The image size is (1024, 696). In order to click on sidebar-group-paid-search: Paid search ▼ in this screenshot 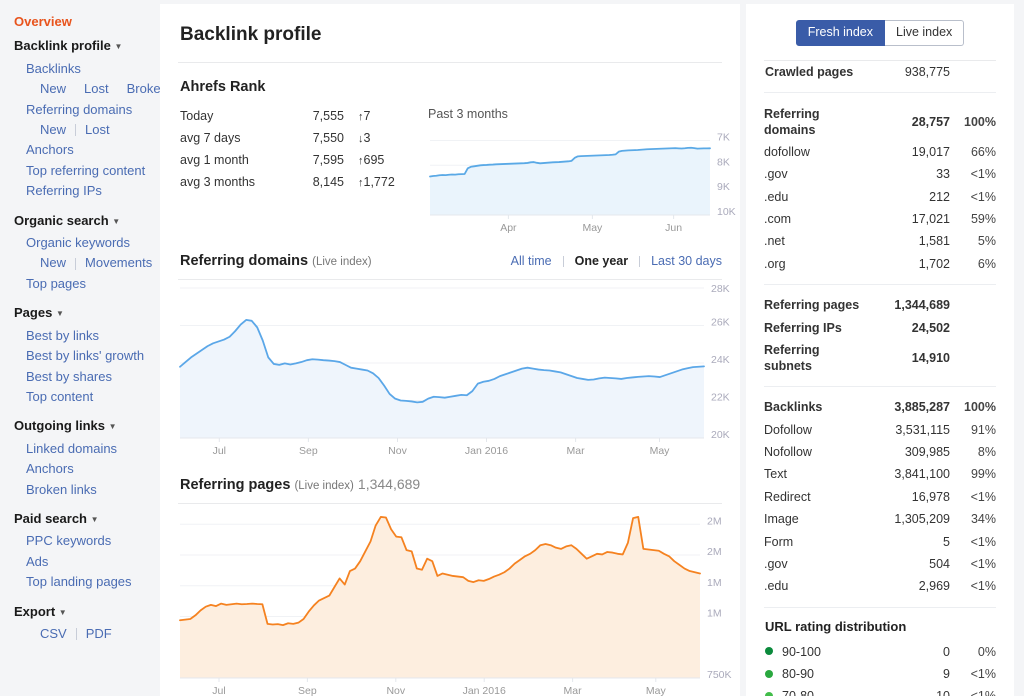, I will do `click(87, 520)`.